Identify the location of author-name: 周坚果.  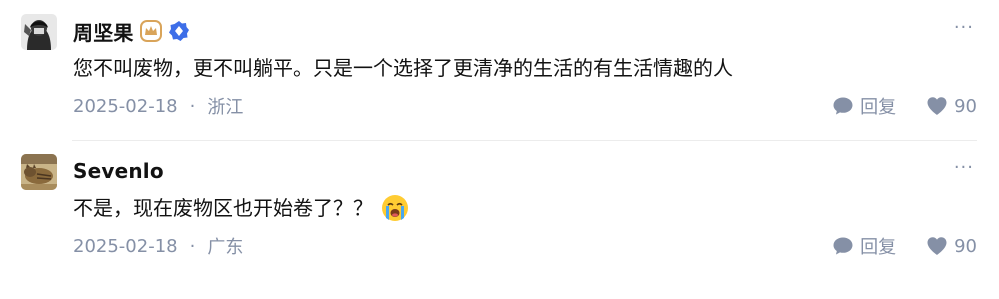
(103, 31).